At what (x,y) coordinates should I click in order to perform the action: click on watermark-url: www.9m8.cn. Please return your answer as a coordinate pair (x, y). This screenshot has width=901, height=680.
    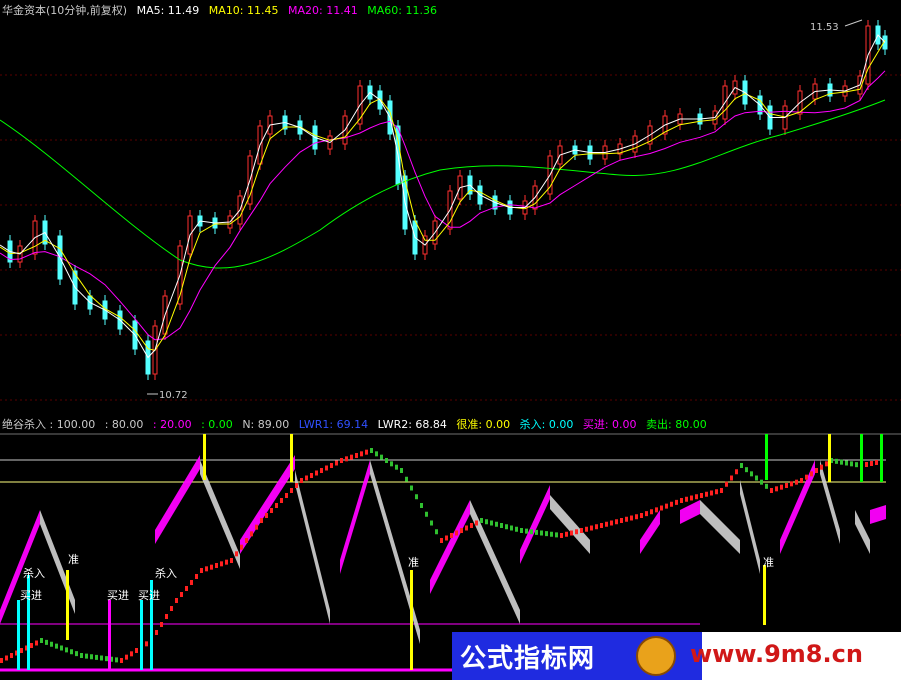
    Looking at the image, I should click on (776, 654).